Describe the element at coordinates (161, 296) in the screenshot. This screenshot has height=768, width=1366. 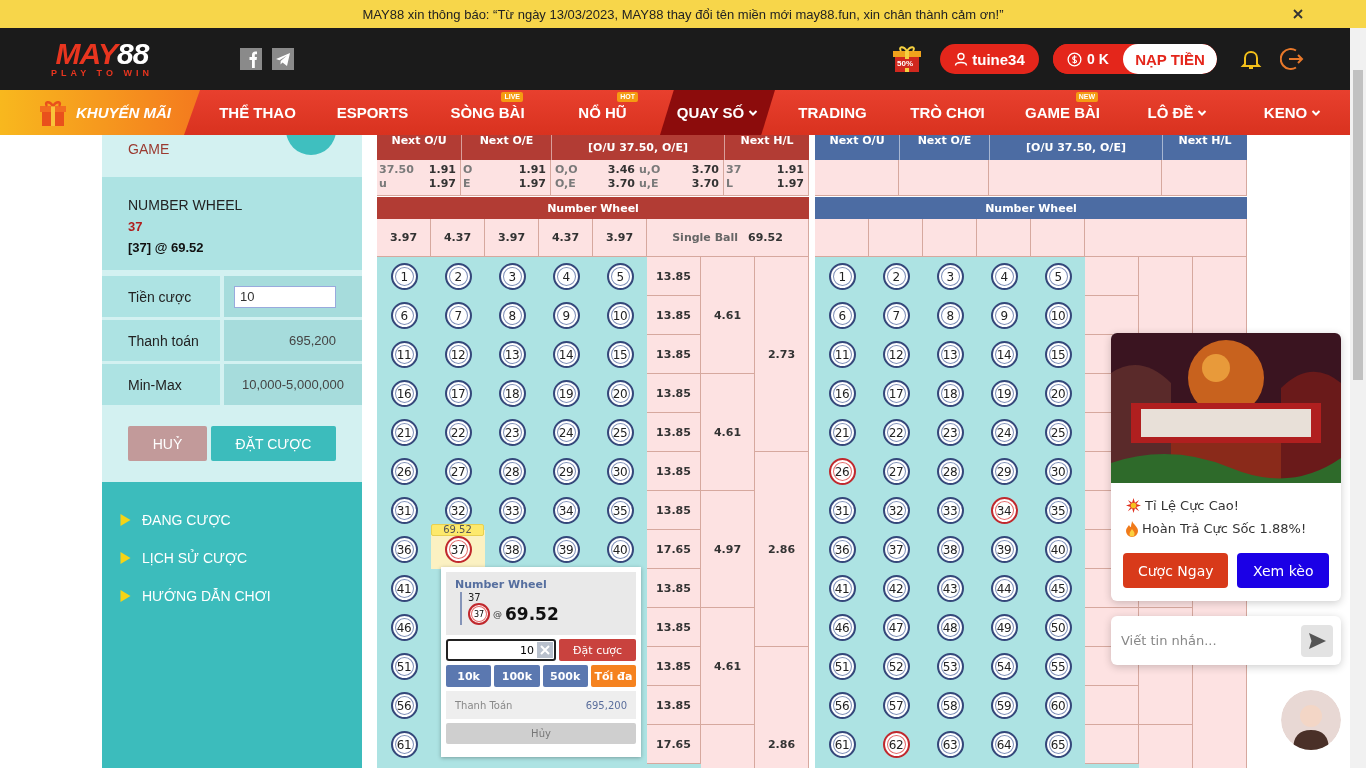
I see `field-label: Tiền cược` at that location.